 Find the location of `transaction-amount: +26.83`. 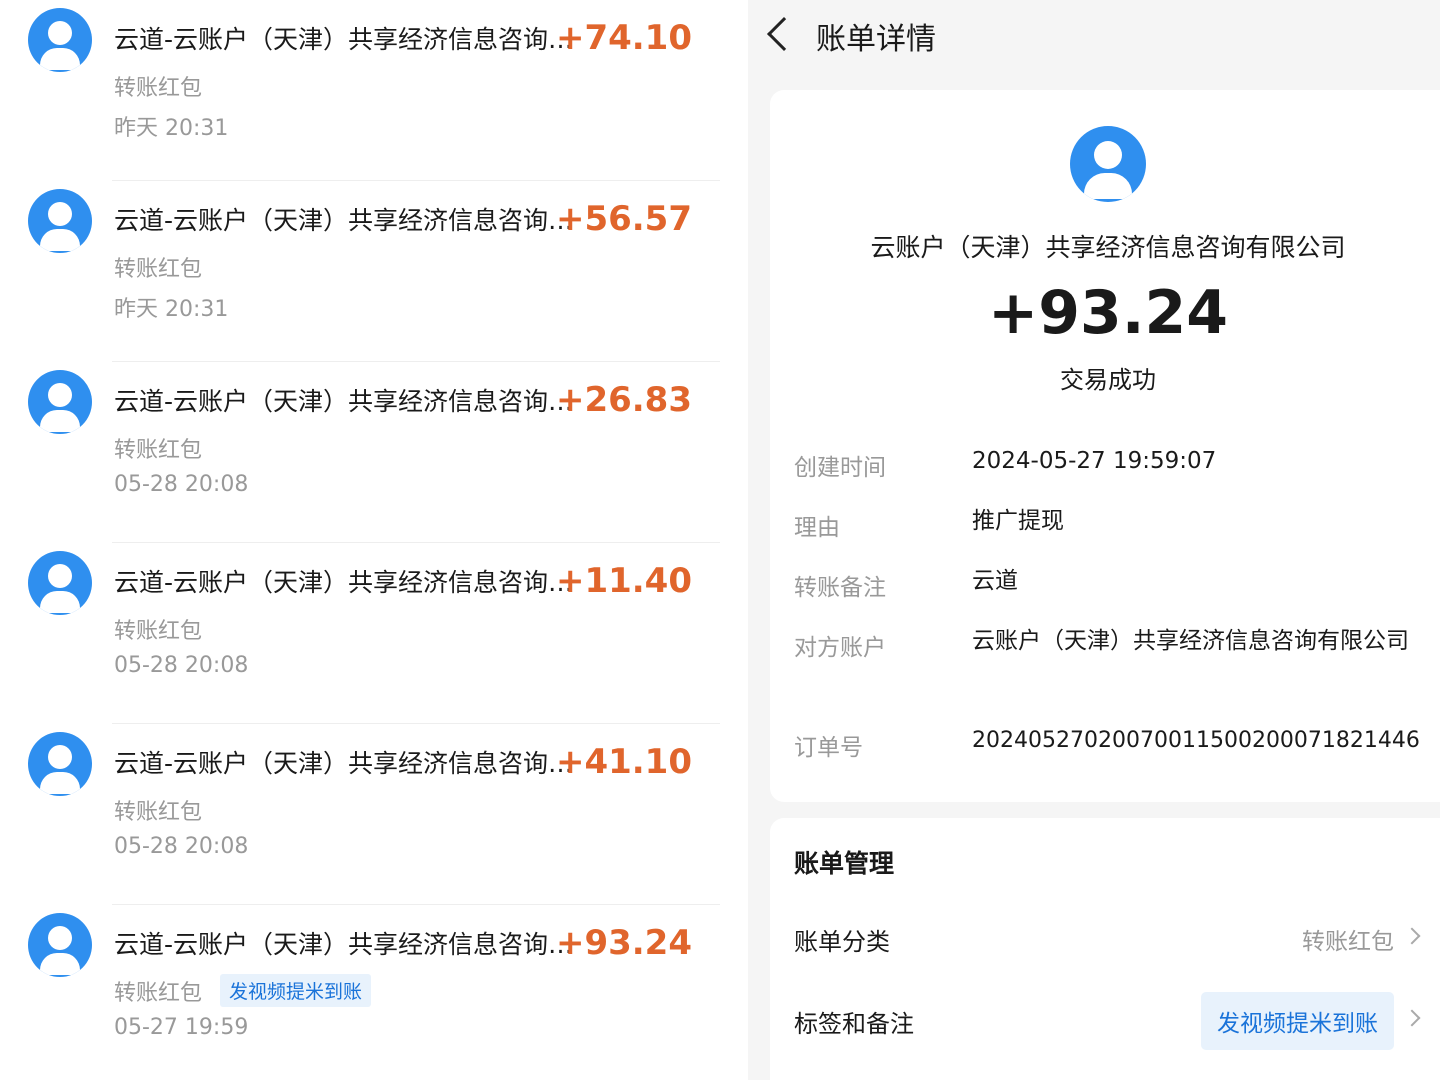

transaction-amount: +26.83 is located at coordinates (623, 400).